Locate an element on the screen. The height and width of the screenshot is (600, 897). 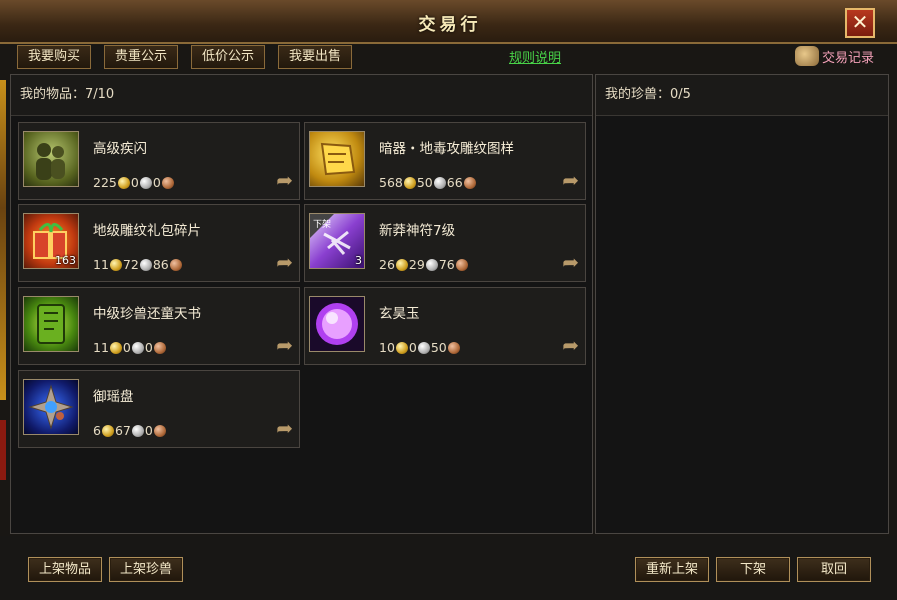
tab-buy: 我要购买 is located at coordinates (54, 57).